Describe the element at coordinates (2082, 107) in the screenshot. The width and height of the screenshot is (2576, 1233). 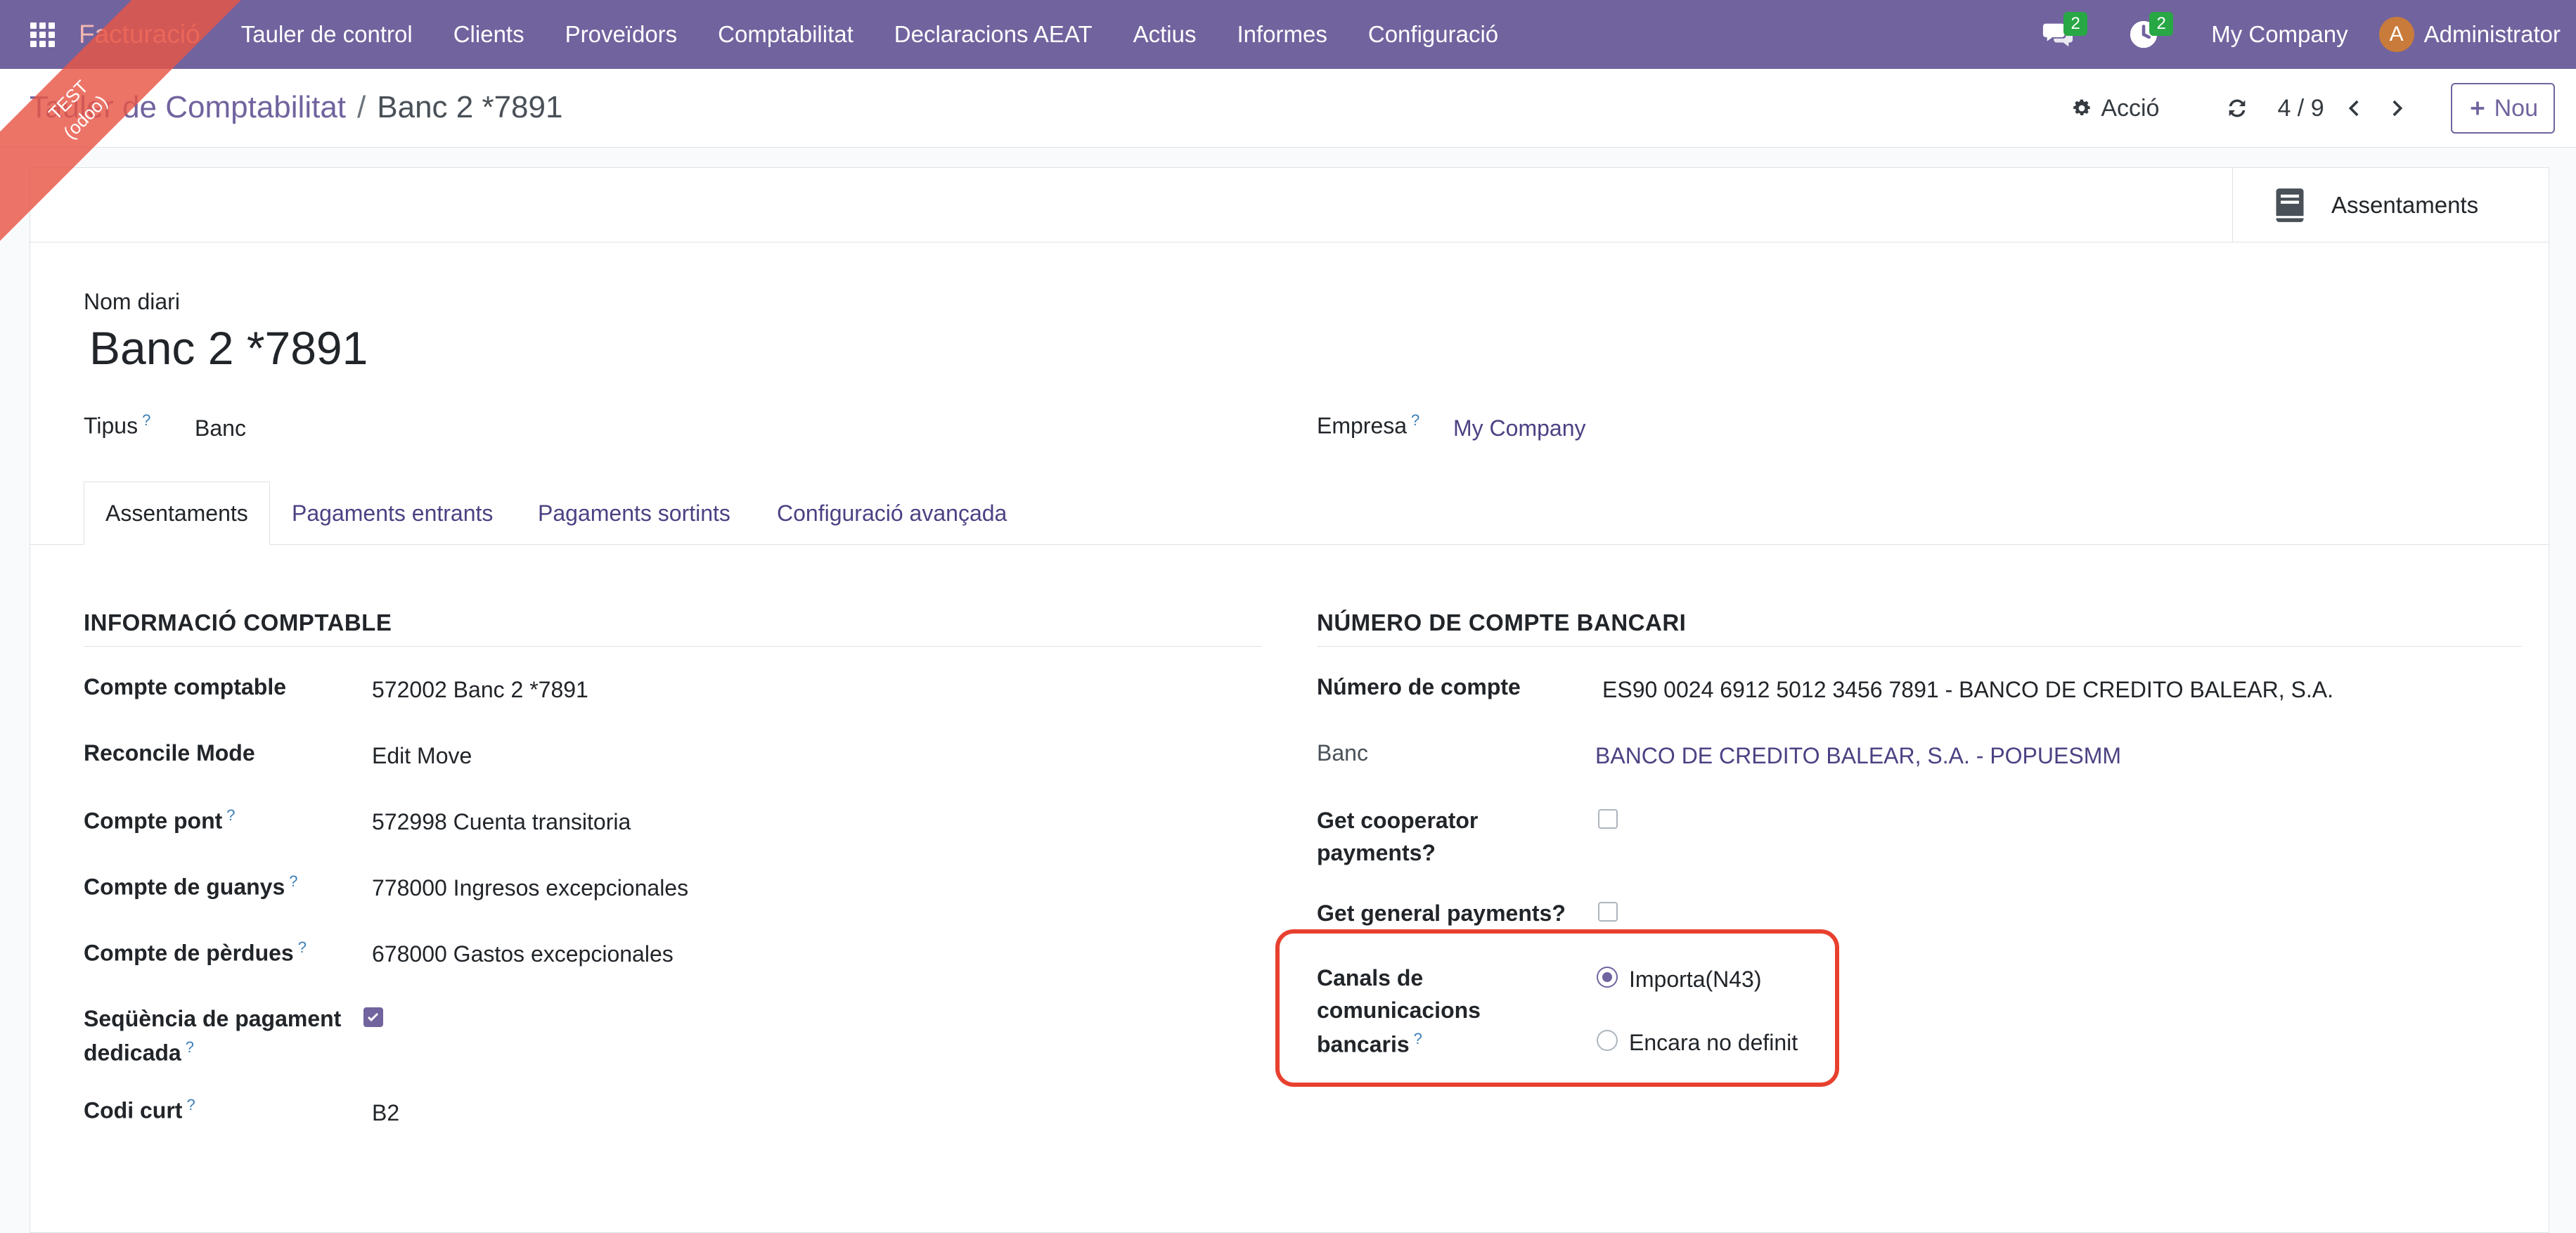
I see `gear-icon` at that location.